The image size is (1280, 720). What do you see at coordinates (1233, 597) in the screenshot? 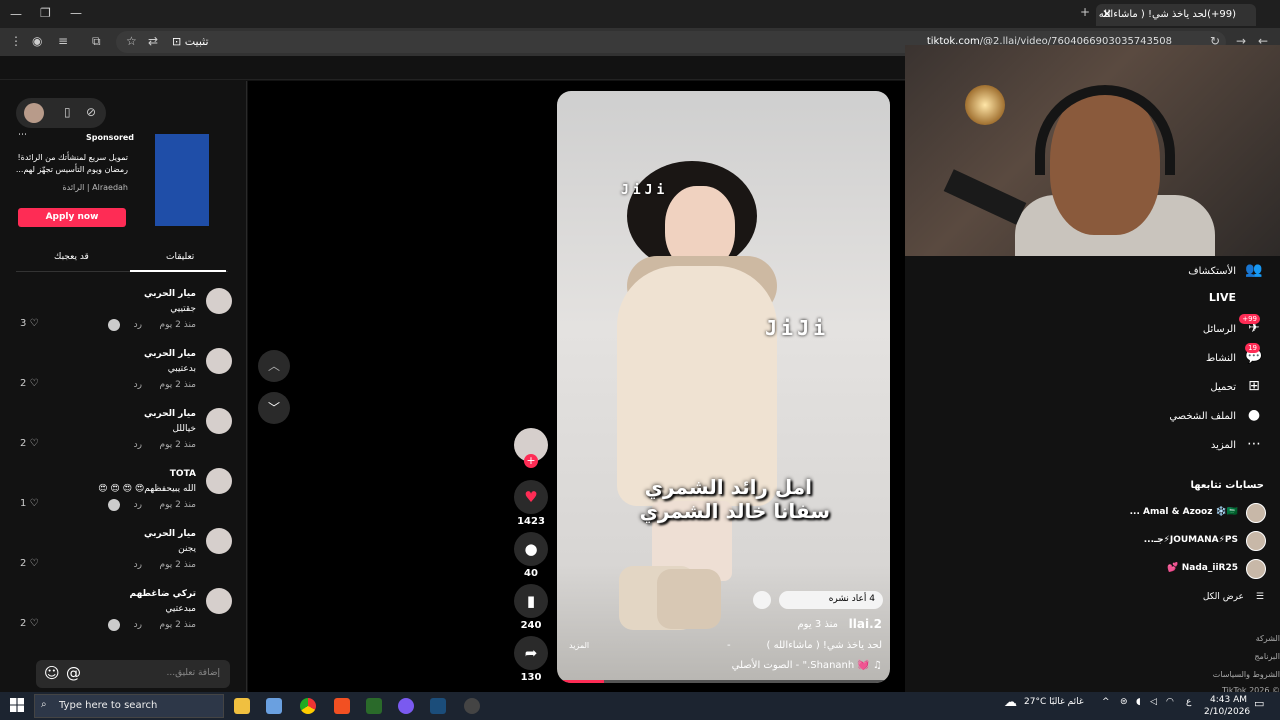
I see `see-all-link: ☰ عرض الكل` at bounding box center [1233, 597].